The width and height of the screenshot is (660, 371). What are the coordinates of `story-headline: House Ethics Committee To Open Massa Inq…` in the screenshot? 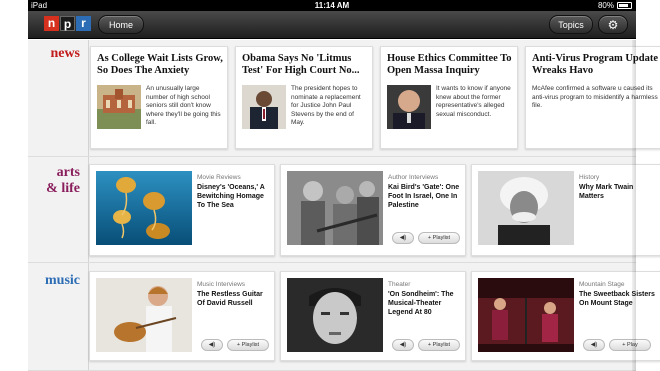 It's located at (449, 64).